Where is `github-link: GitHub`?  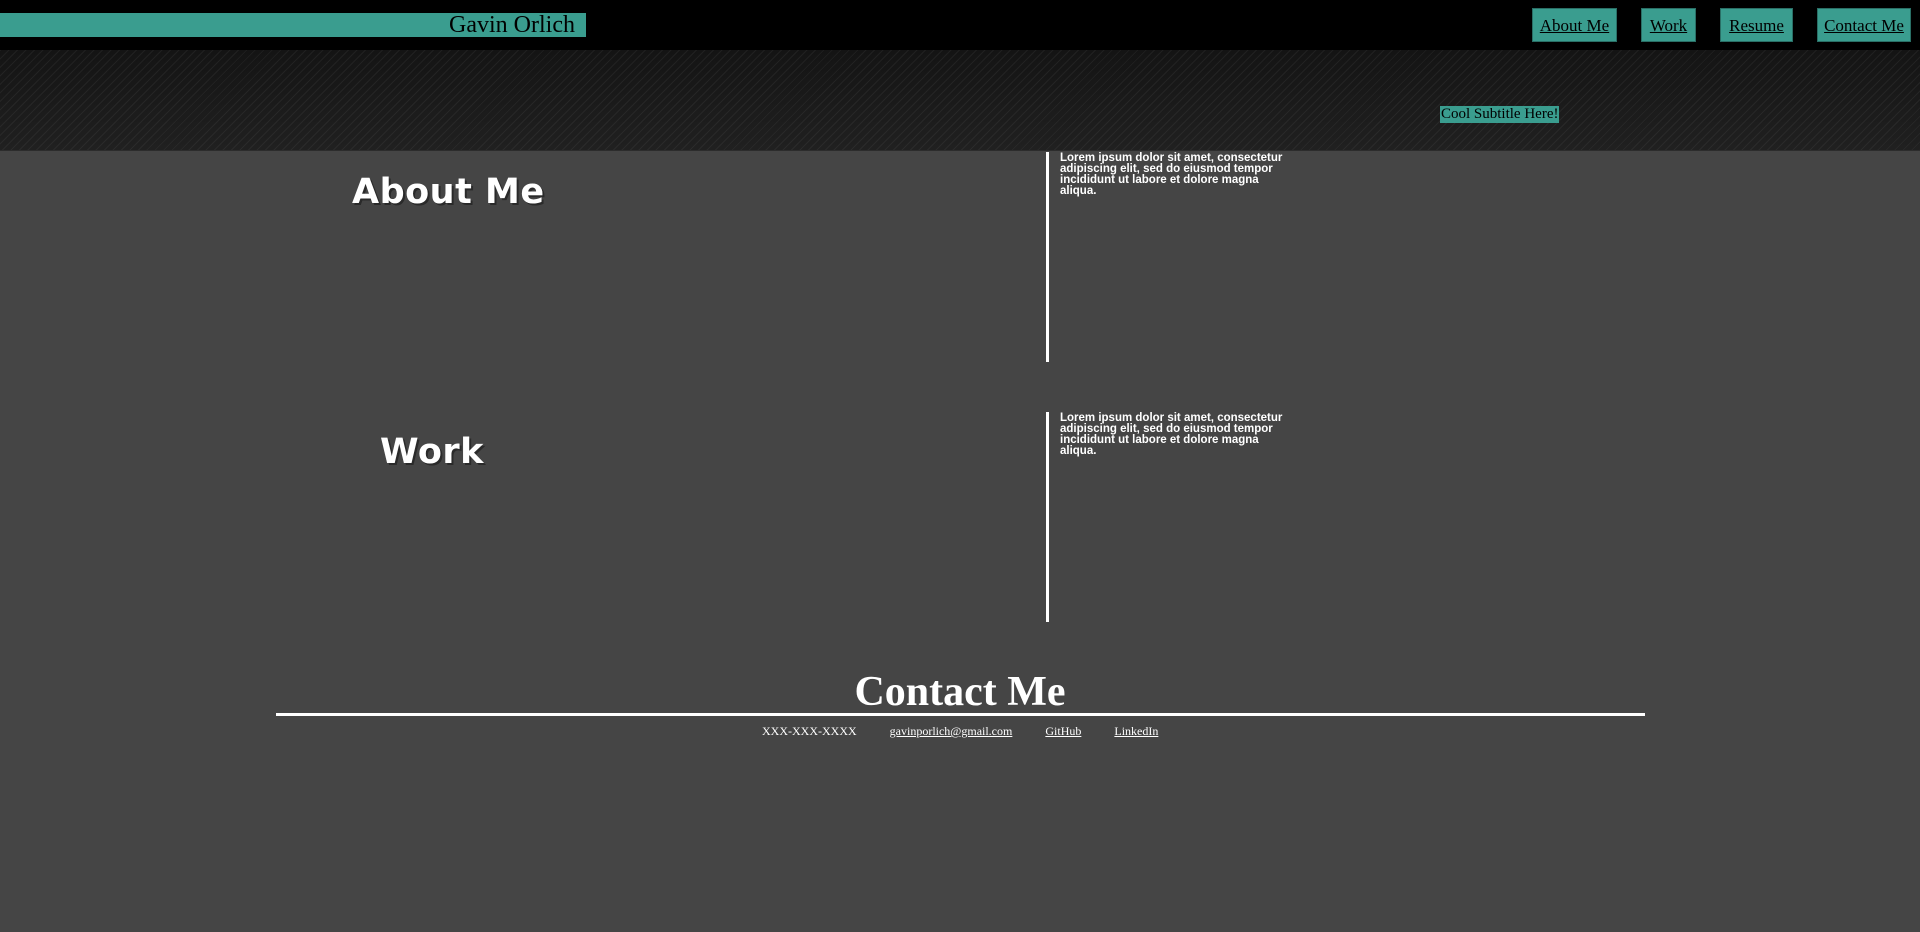
github-link: GitHub is located at coordinates (1063, 731).